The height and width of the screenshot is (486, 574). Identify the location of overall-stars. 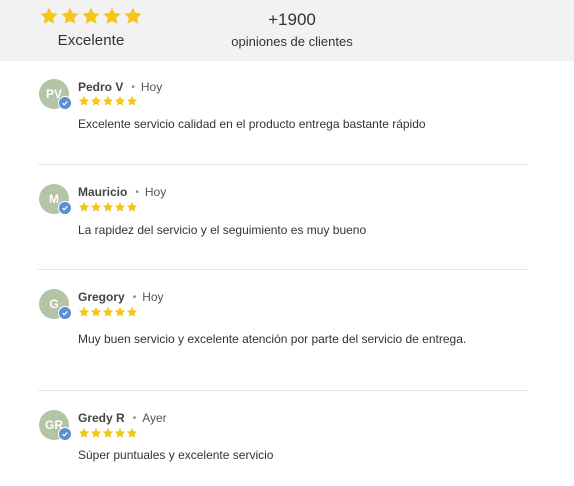
(91, 16).